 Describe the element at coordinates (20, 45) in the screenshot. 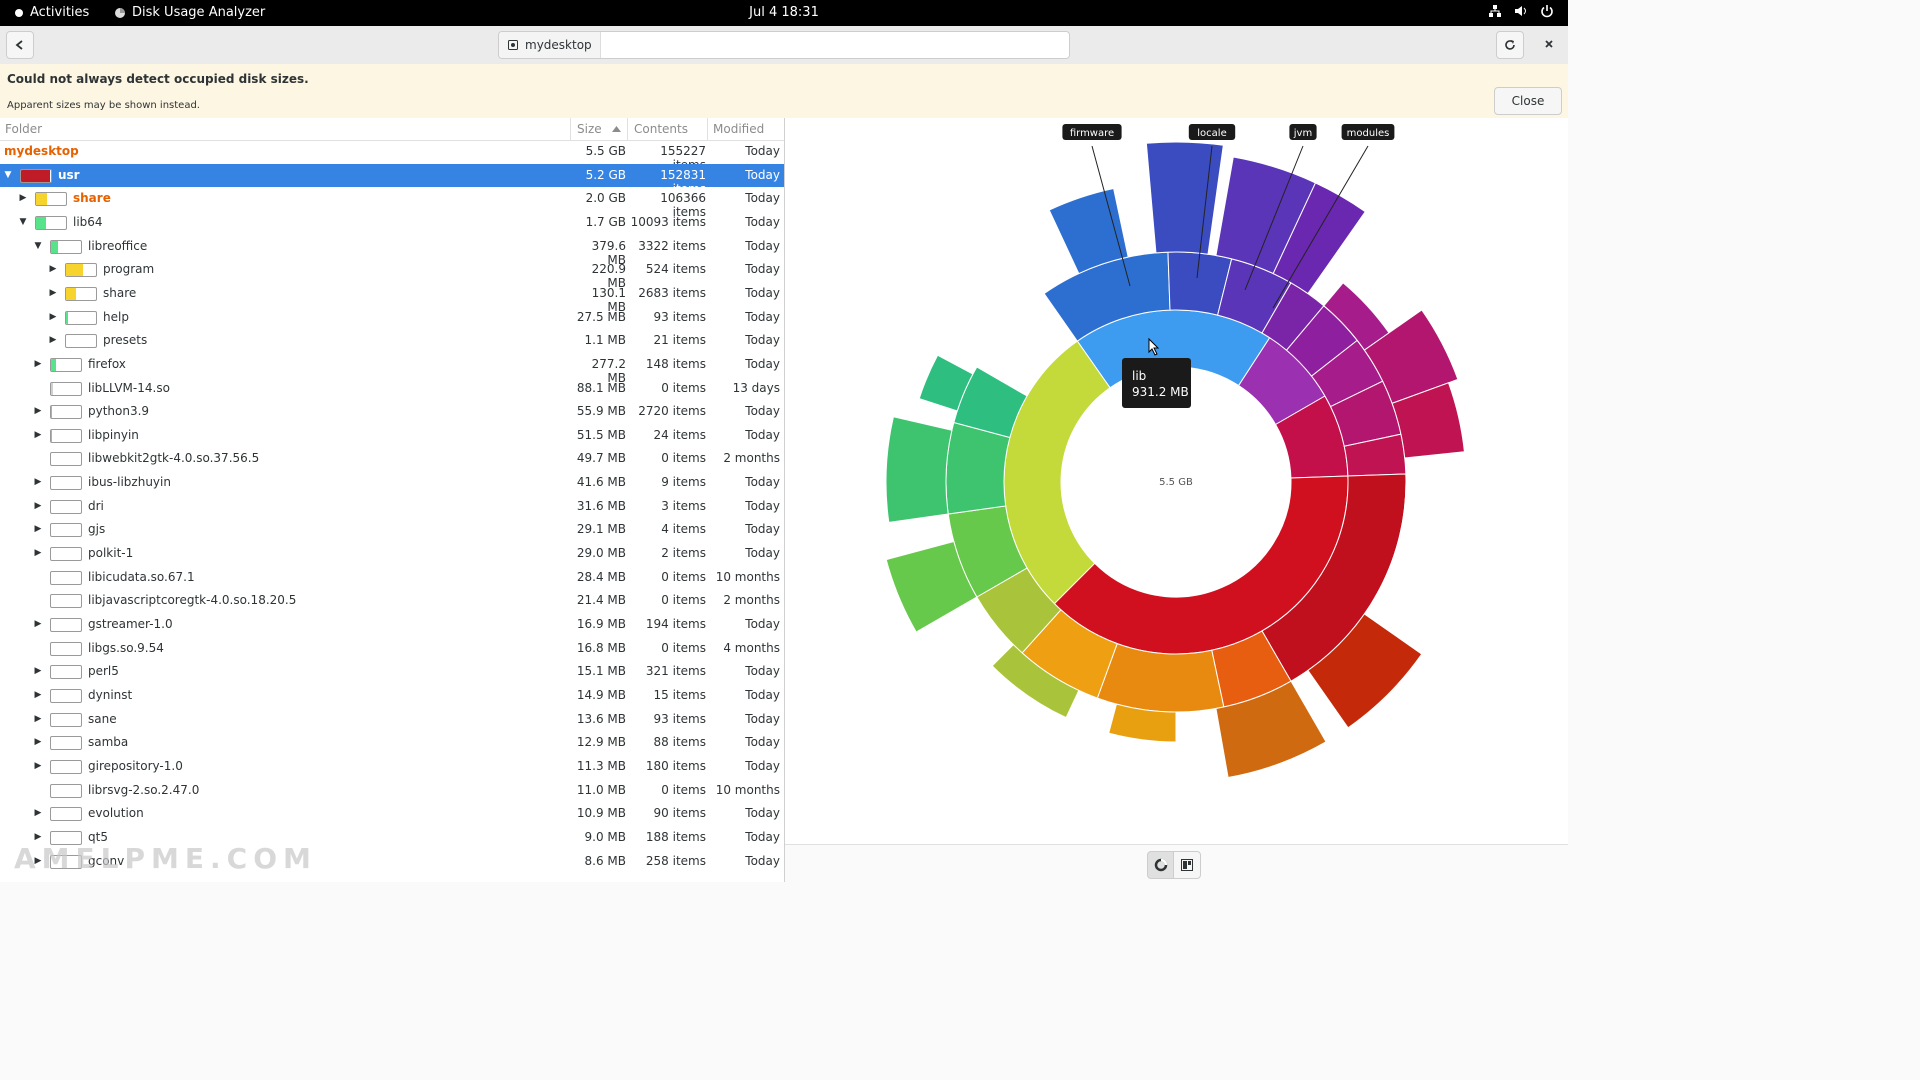

I see `back-button` at that location.